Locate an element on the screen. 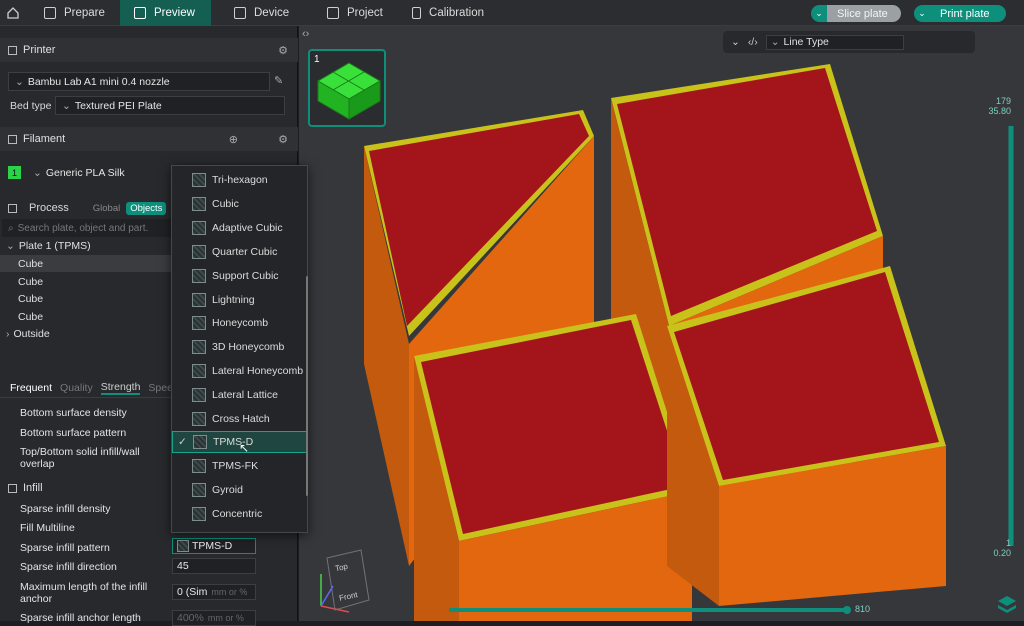  layer-top-readout: 179 35.80 is located at coordinates (999, 106).